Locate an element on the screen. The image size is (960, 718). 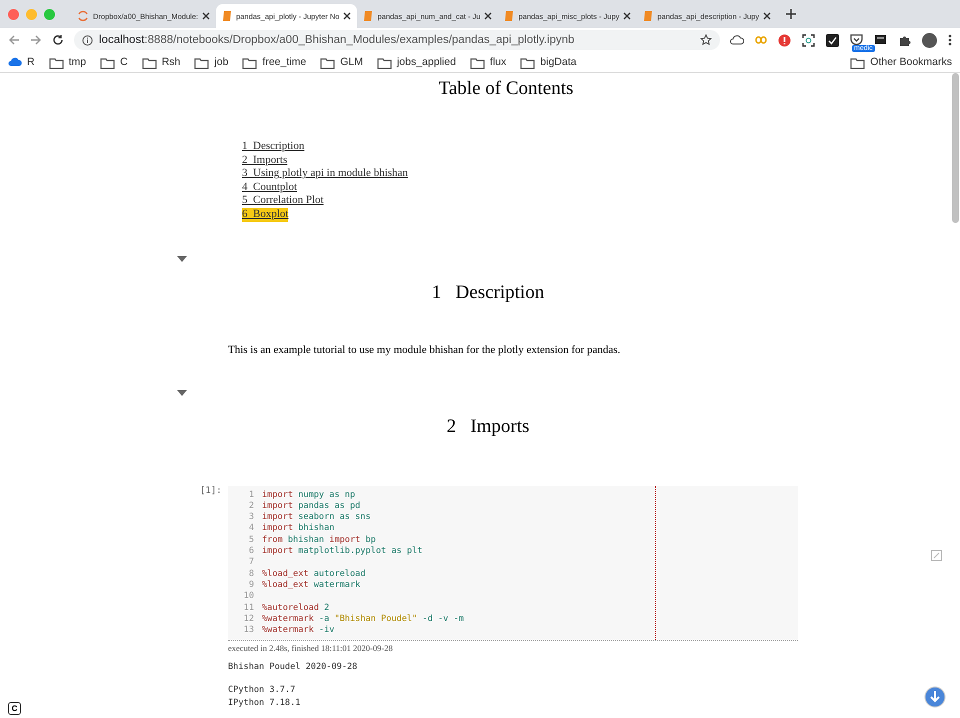
code-line: %autoreload 2 is located at coordinates (296, 608).